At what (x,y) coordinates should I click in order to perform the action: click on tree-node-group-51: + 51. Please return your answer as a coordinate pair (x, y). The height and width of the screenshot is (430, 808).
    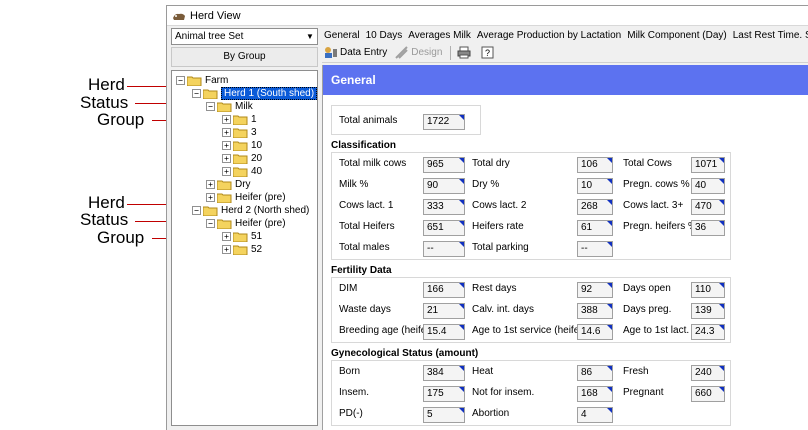
    Looking at the image, I should click on (242, 236).